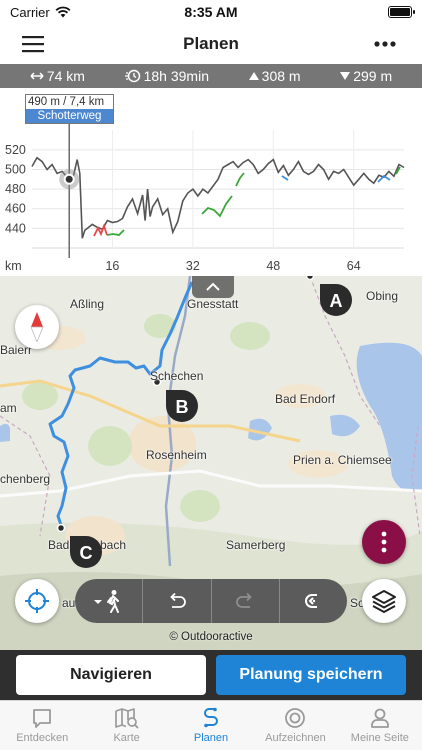  What do you see at coordinates (285, 178) in the screenshot?
I see `blue-segment` at bounding box center [285, 178].